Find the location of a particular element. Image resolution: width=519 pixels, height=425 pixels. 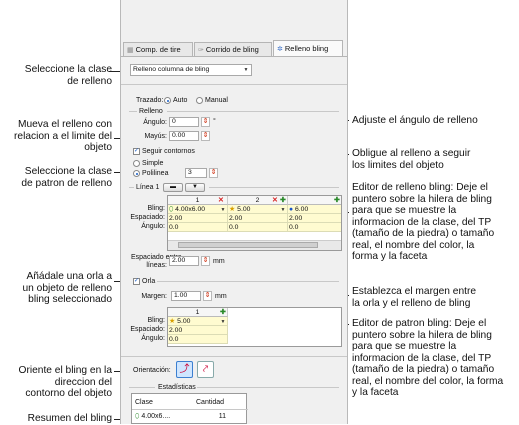

relleno-group-label: Relleno is located at coordinates (151, 111).